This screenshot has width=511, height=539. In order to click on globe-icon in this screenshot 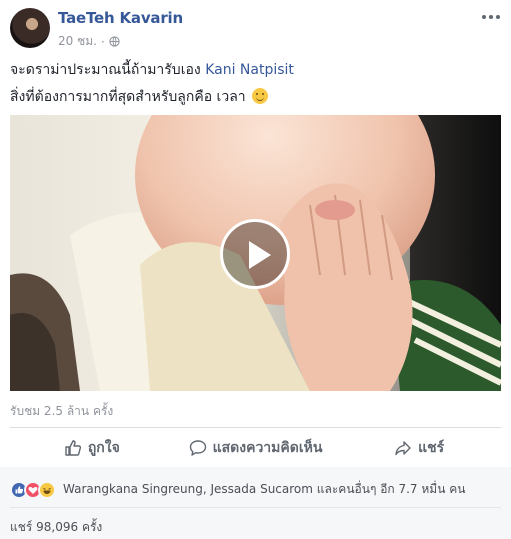, I will do `click(114, 41)`.